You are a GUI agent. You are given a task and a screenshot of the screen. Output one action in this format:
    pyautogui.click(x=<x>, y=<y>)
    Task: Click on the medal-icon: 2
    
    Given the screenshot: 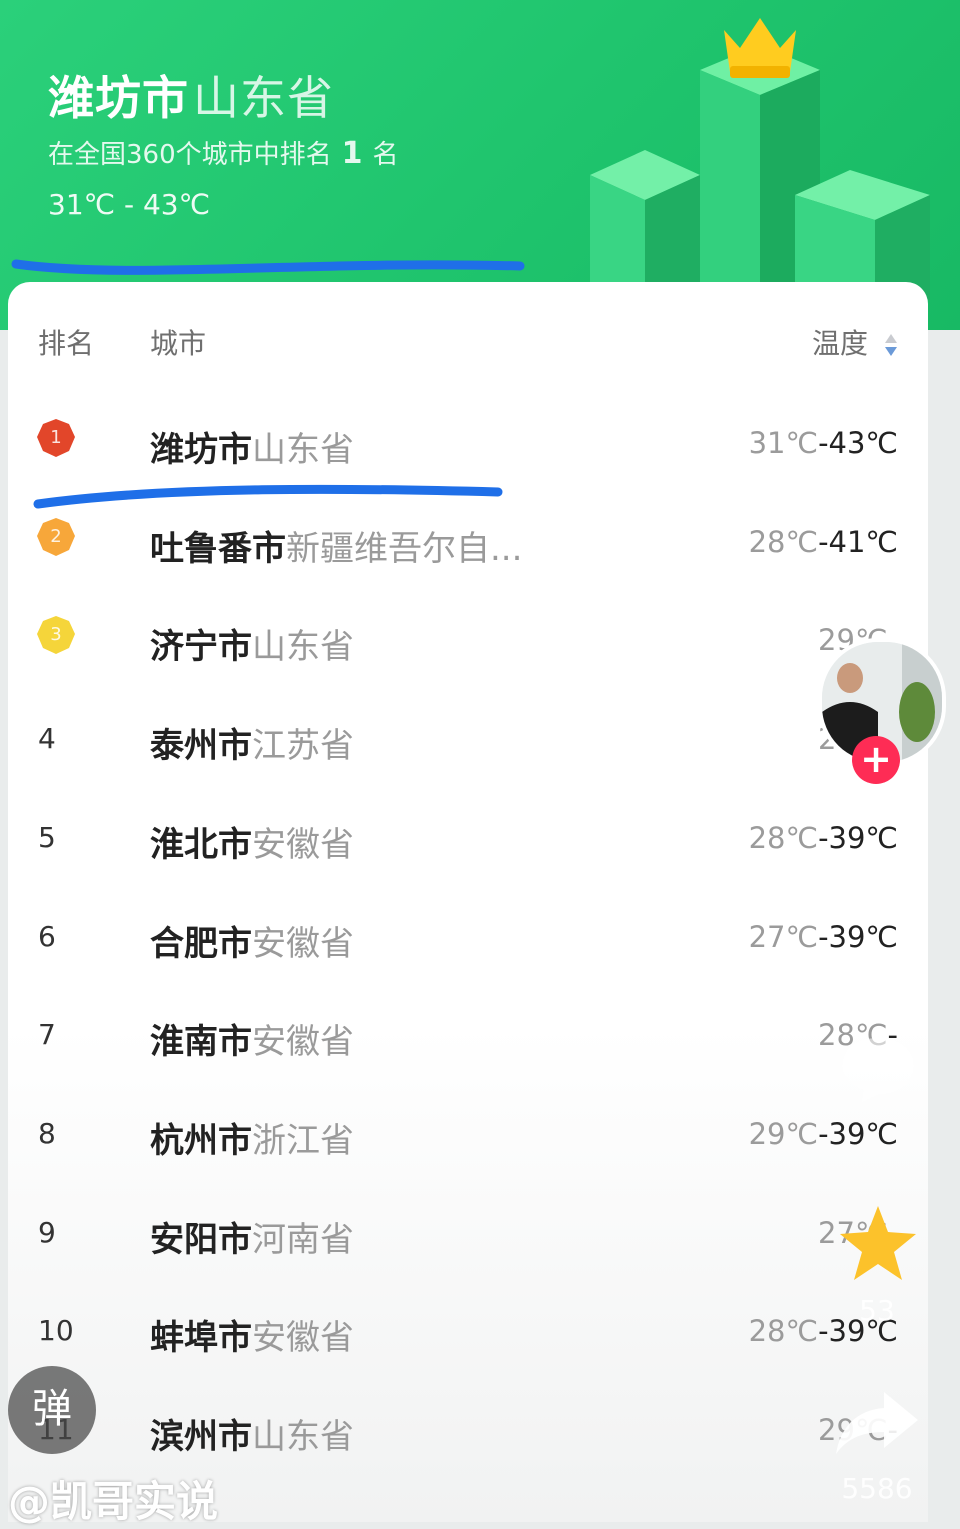 What is the action you would take?
    pyautogui.click(x=56, y=537)
    